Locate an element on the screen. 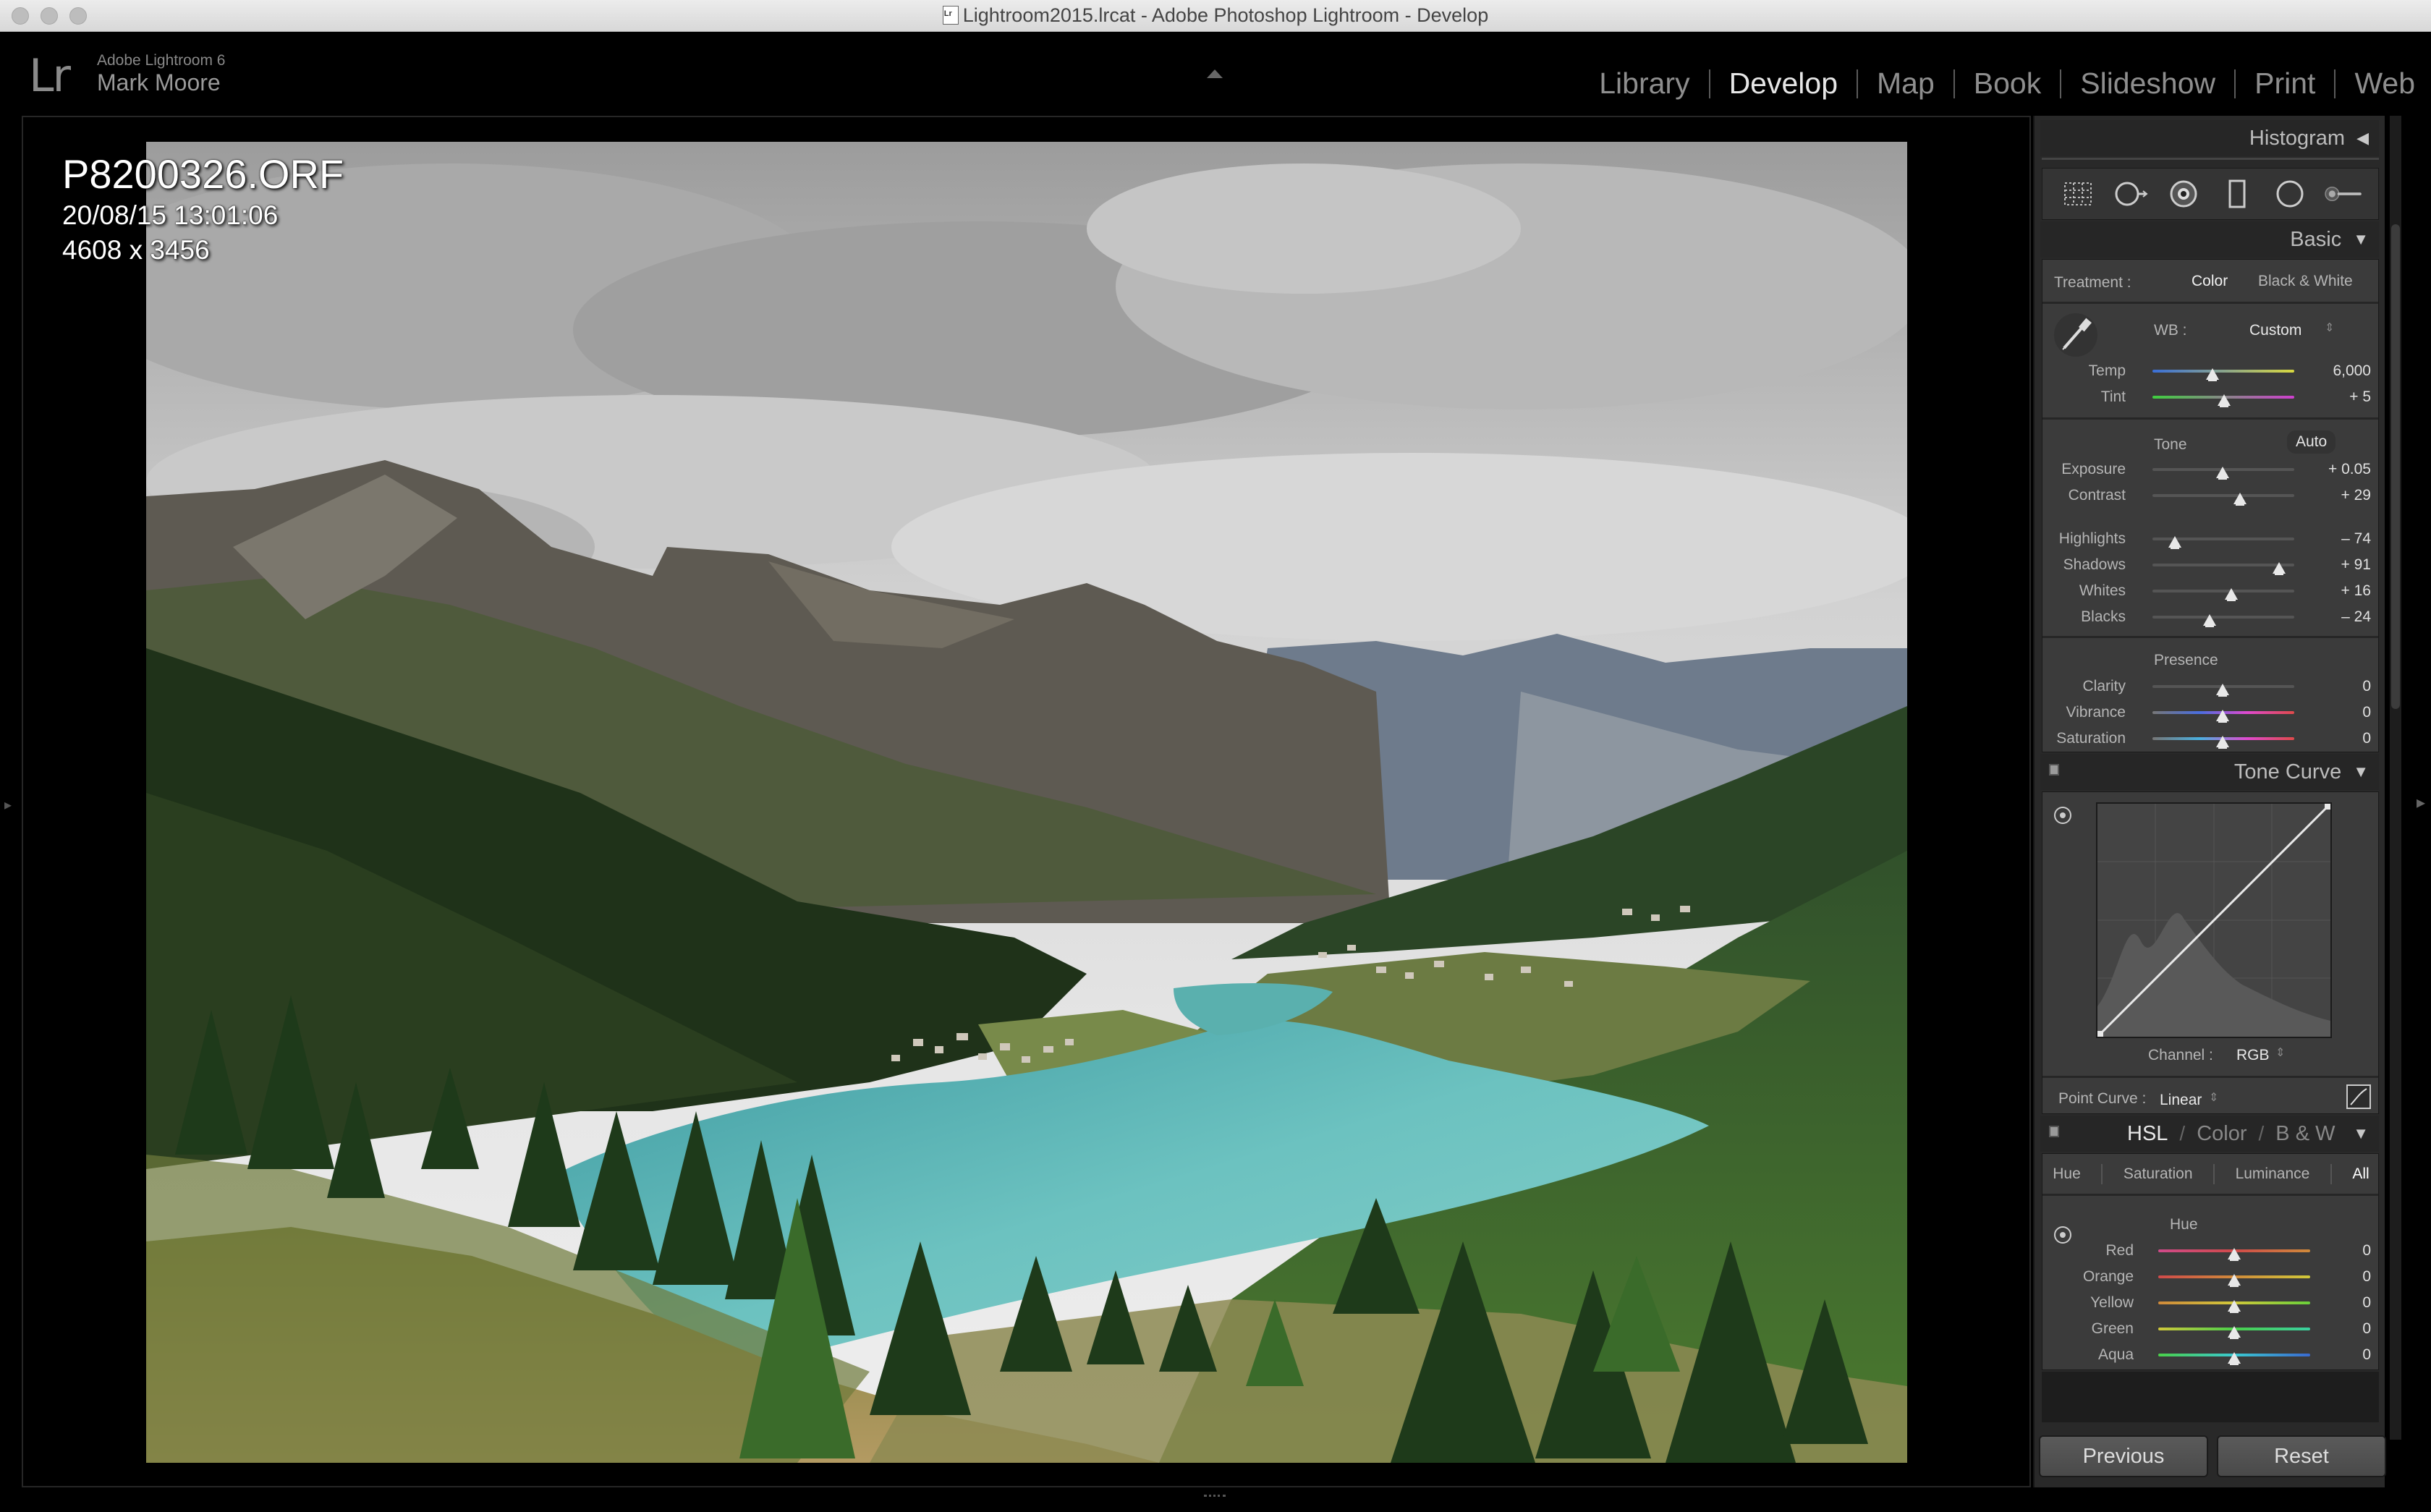 The height and width of the screenshot is (1512, 2431). tone-curve-panel-header: Tone Curve ▼ is located at coordinates (2209, 772).